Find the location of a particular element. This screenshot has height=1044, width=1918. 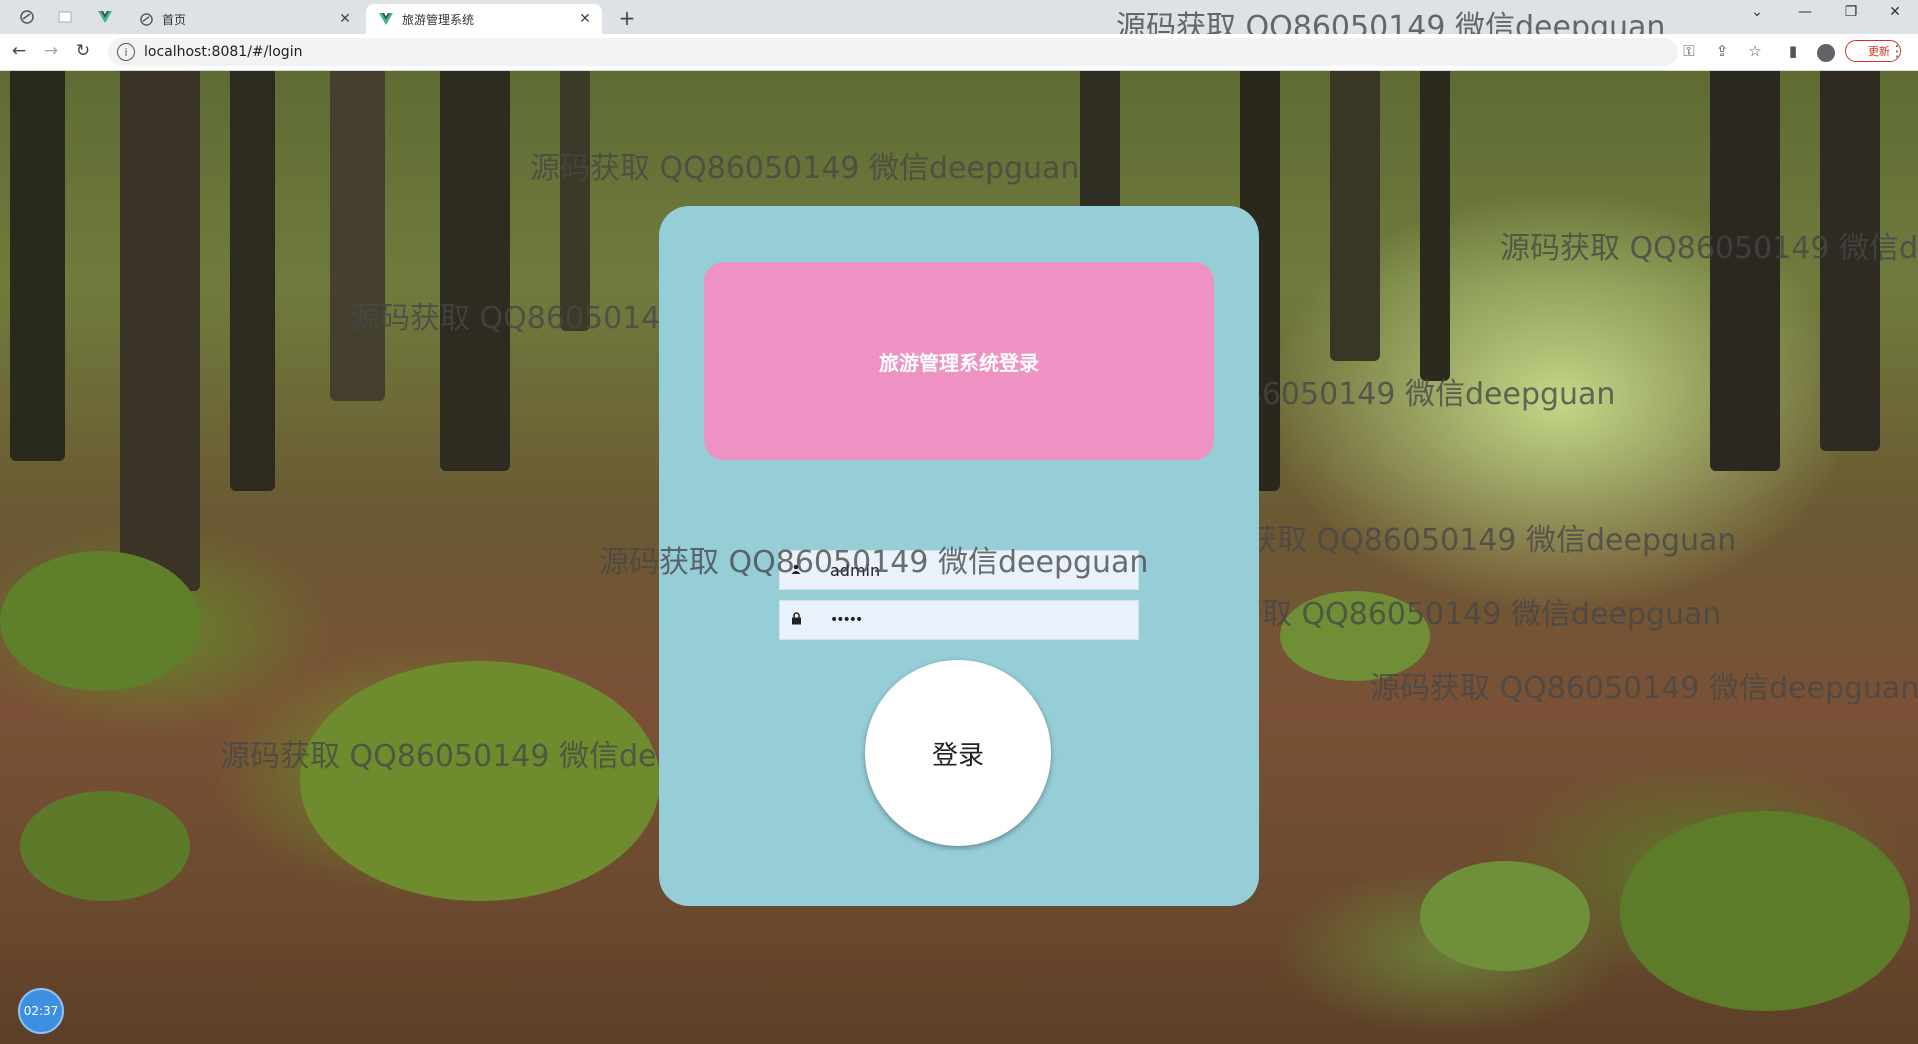

tab-label: 旅游管理系统 is located at coordinates (438, 19).